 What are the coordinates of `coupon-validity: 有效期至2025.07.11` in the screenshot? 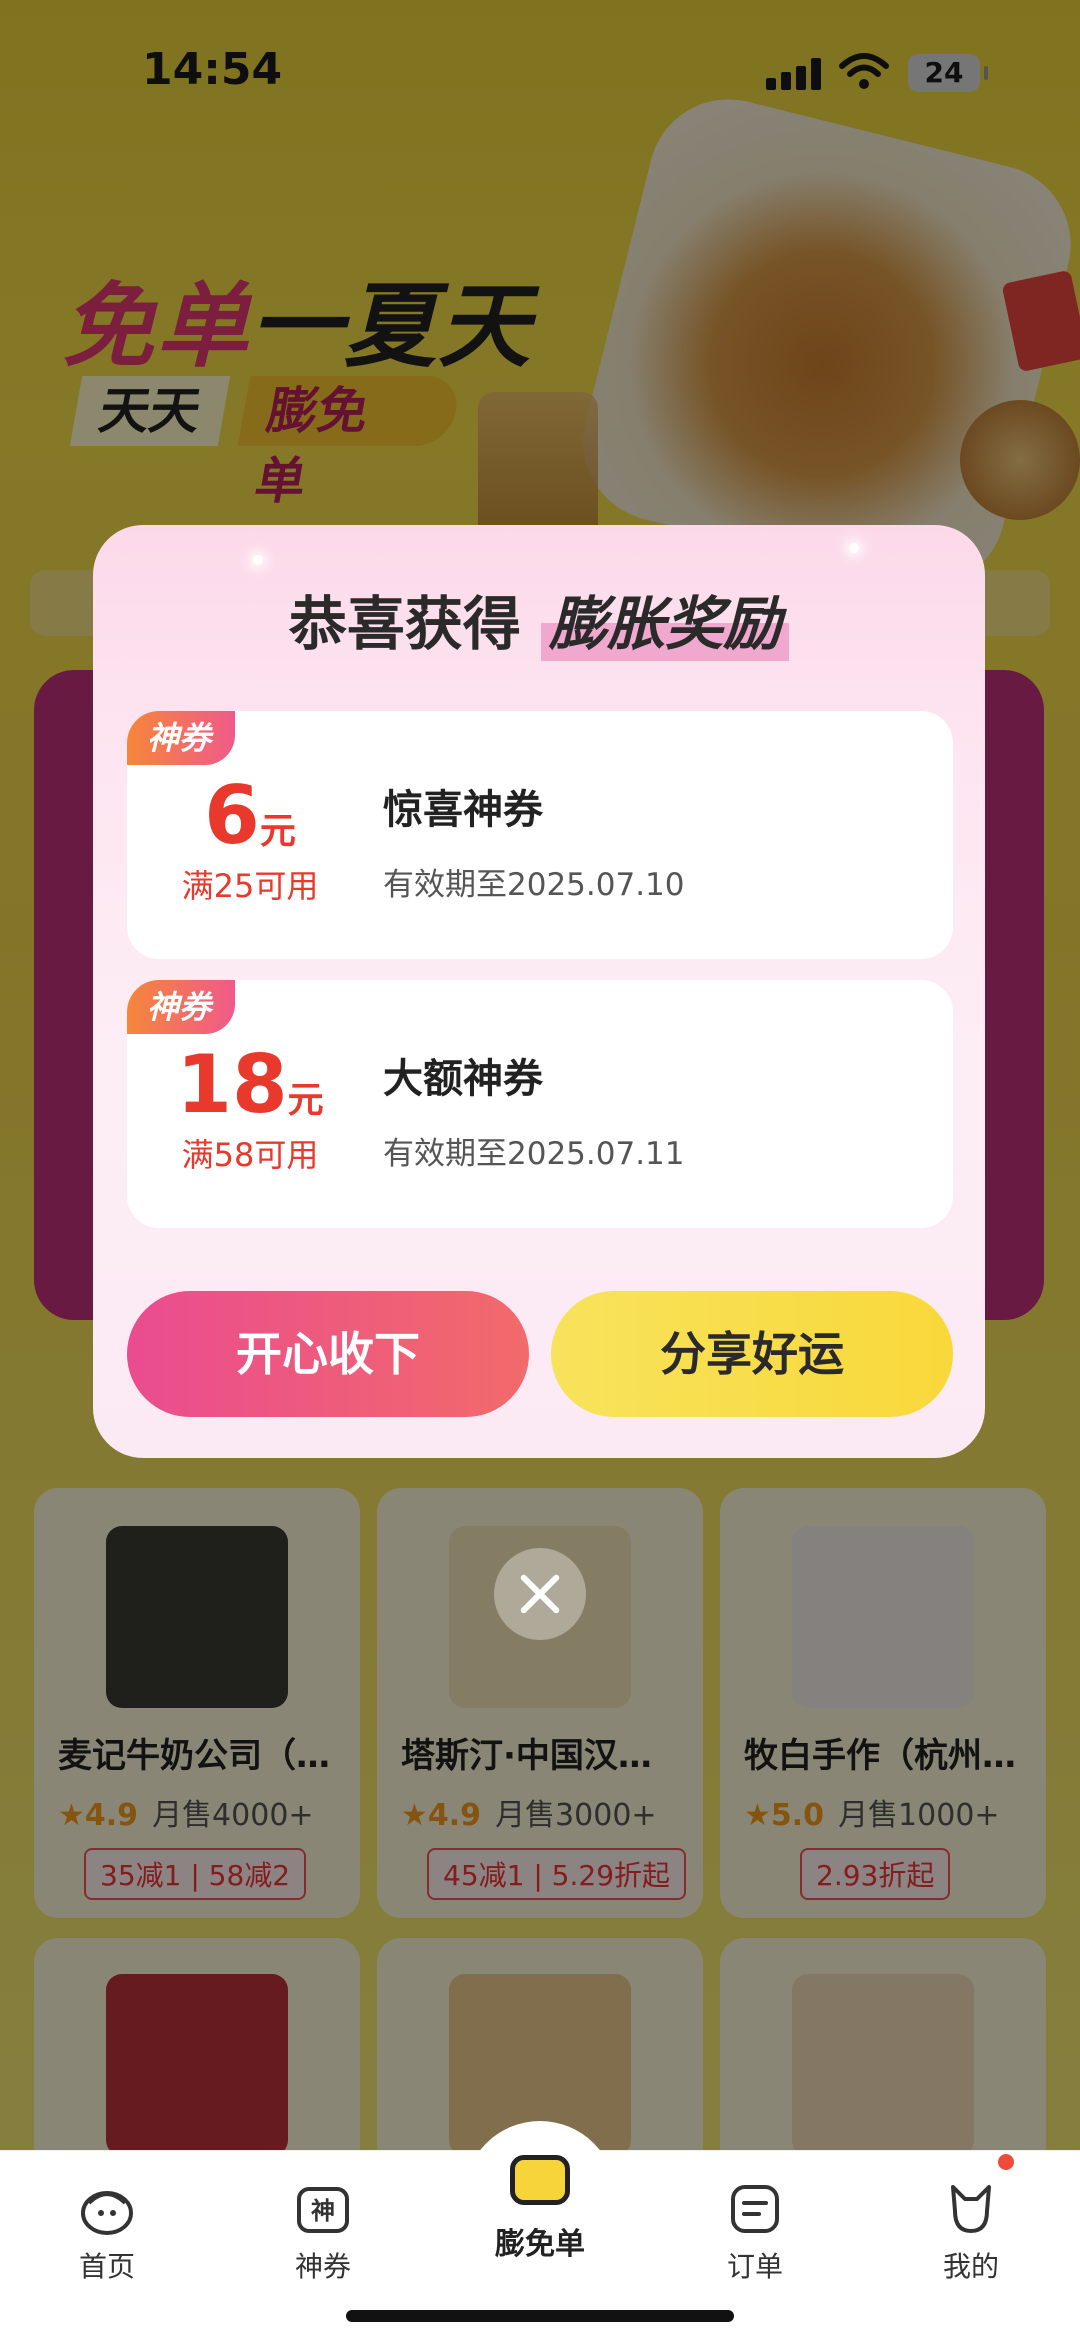 It's located at (534, 1154).